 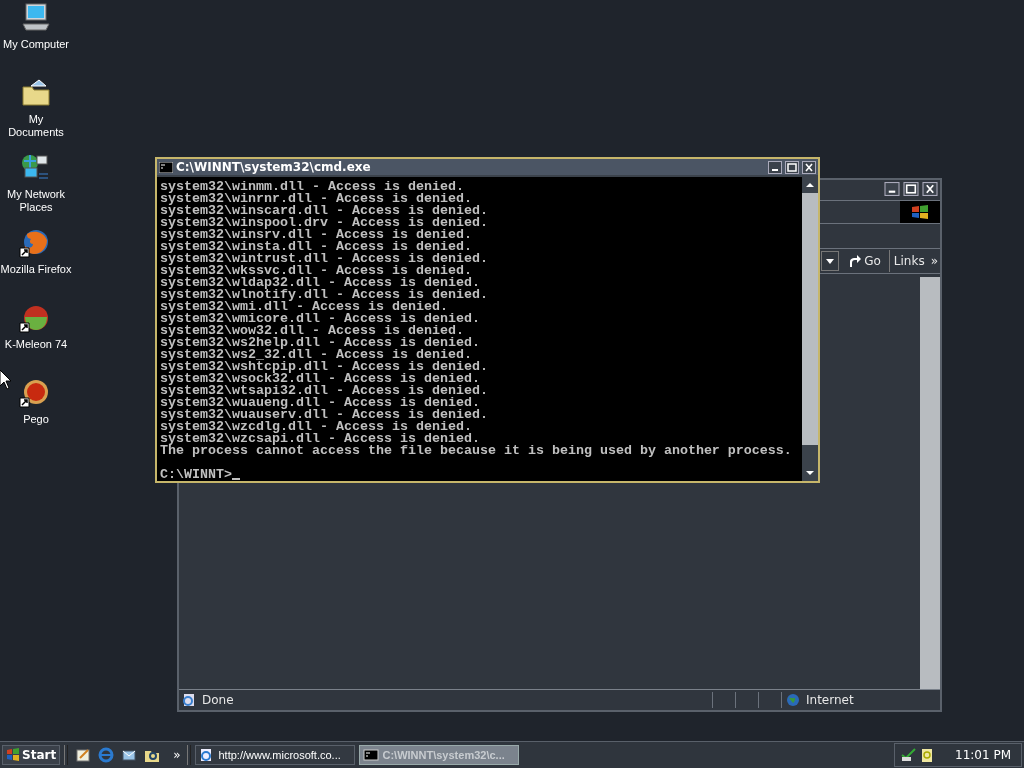 What do you see at coordinates (312, 187) in the screenshot?
I see `console-line: system32\winmm.dll - Access is denied.` at bounding box center [312, 187].